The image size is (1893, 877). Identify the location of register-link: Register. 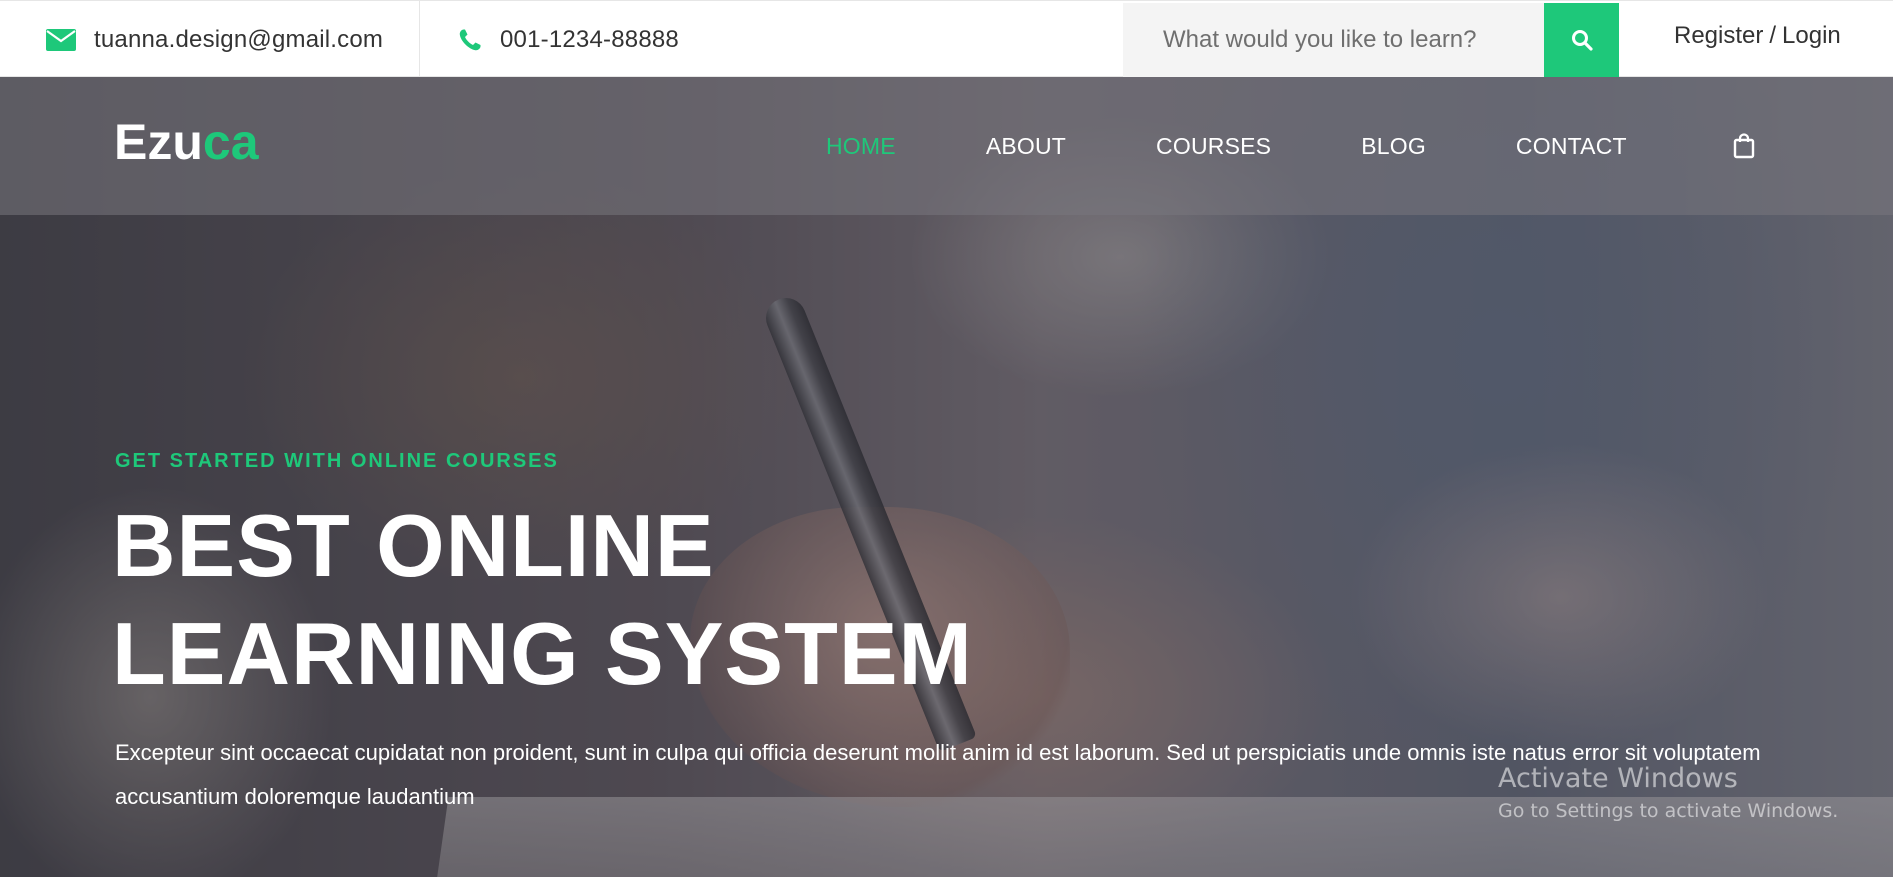
(1718, 36).